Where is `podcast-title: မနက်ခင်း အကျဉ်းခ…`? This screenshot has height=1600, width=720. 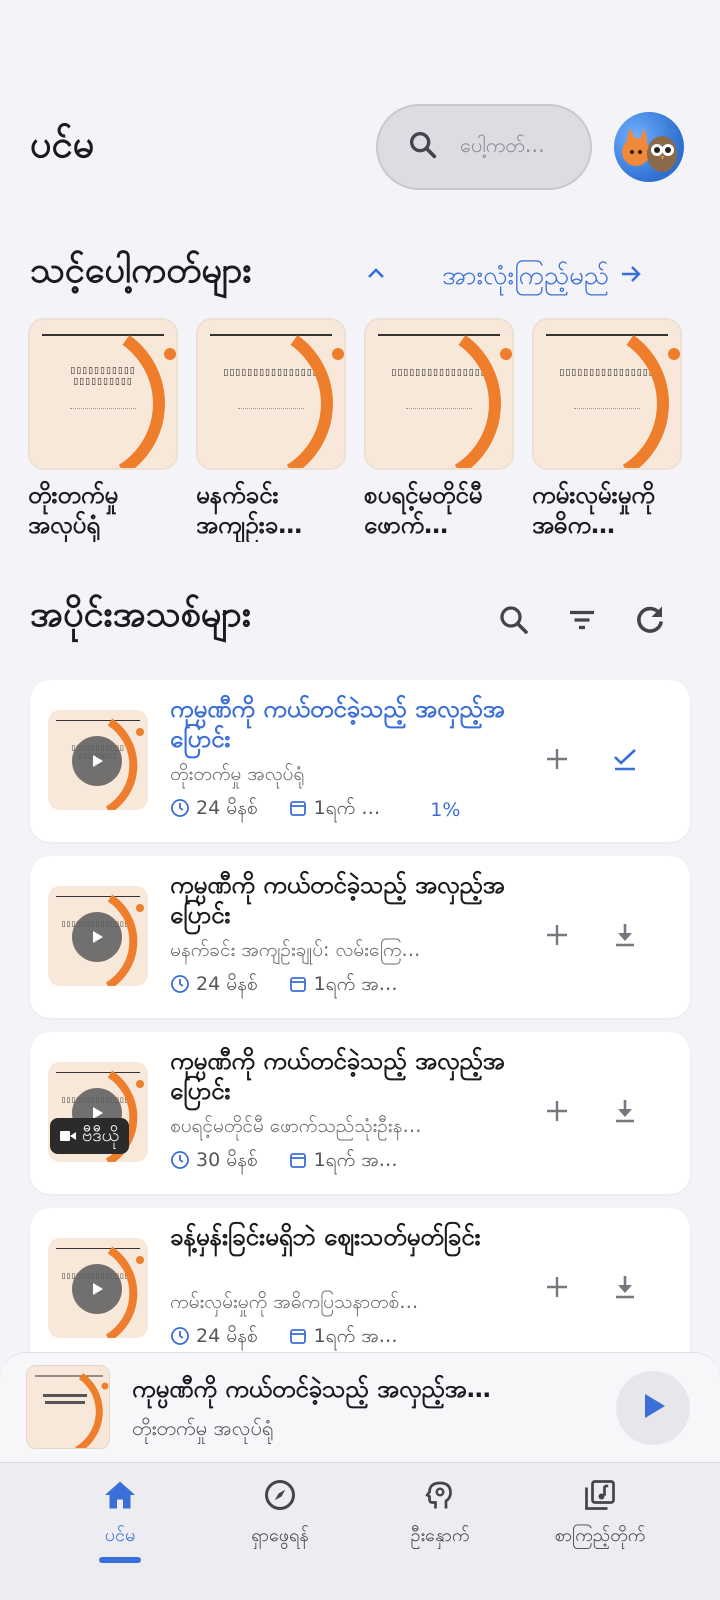
podcast-title: မနက်ခင်း အကျဉ်းခ… is located at coordinates (249, 510).